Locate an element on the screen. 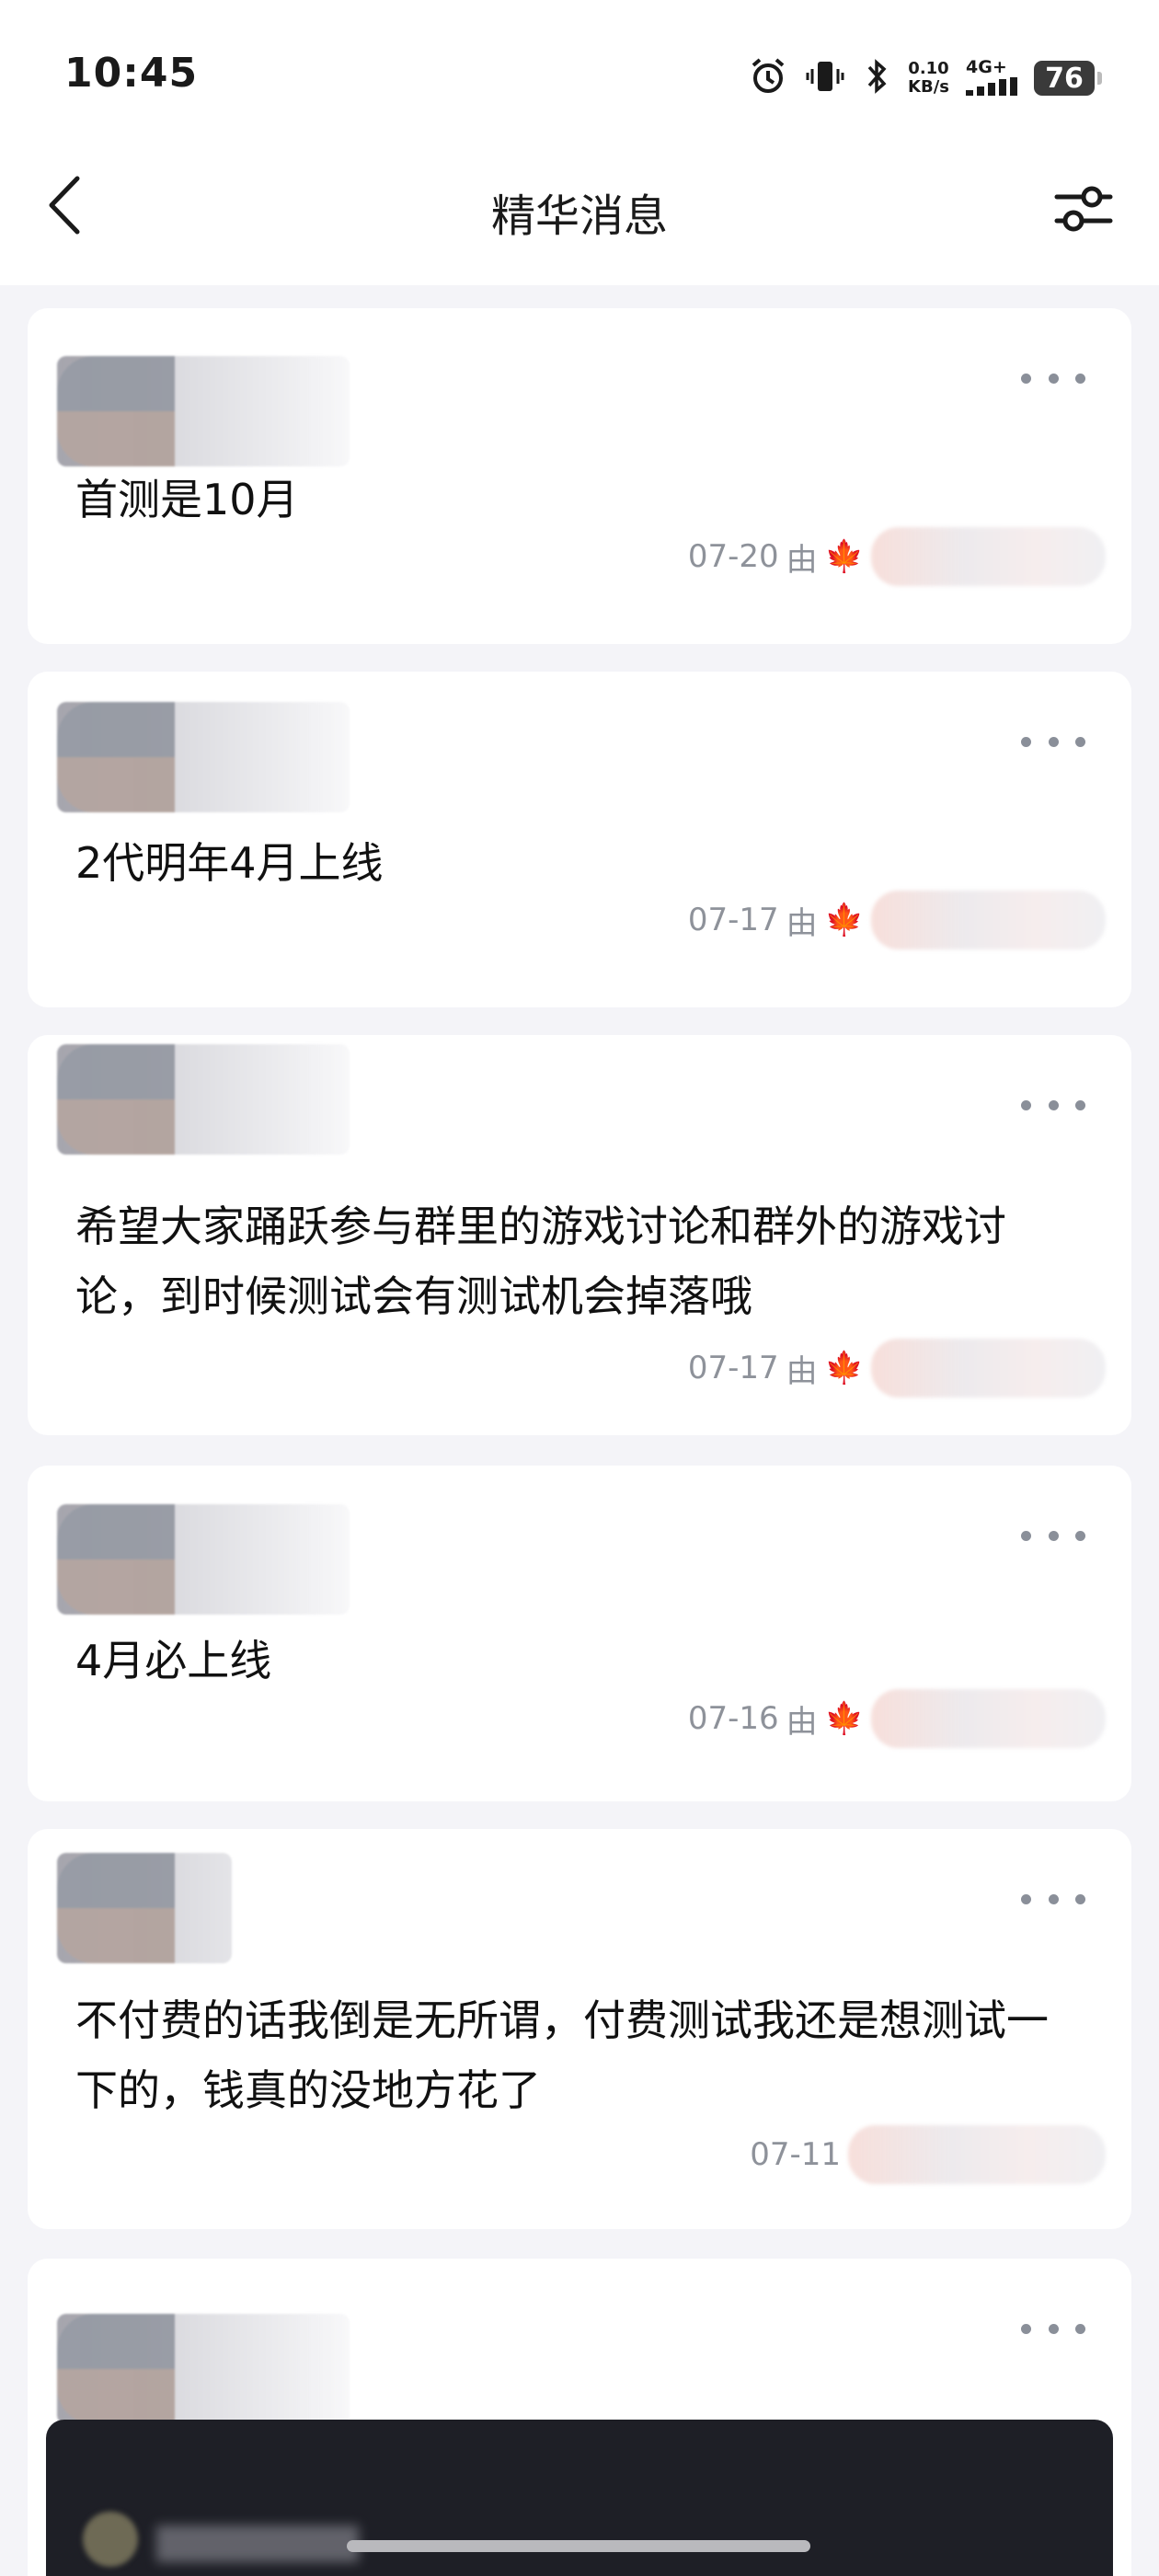  filter-button is located at coordinates (1084, 210).